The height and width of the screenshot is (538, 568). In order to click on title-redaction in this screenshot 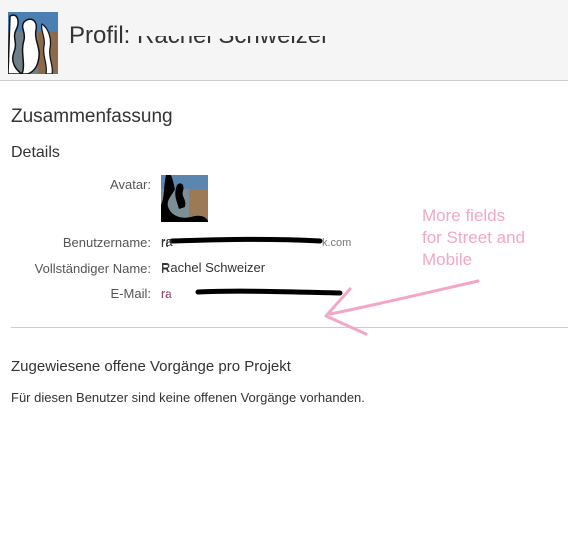, I will do `click(236, 29)`.